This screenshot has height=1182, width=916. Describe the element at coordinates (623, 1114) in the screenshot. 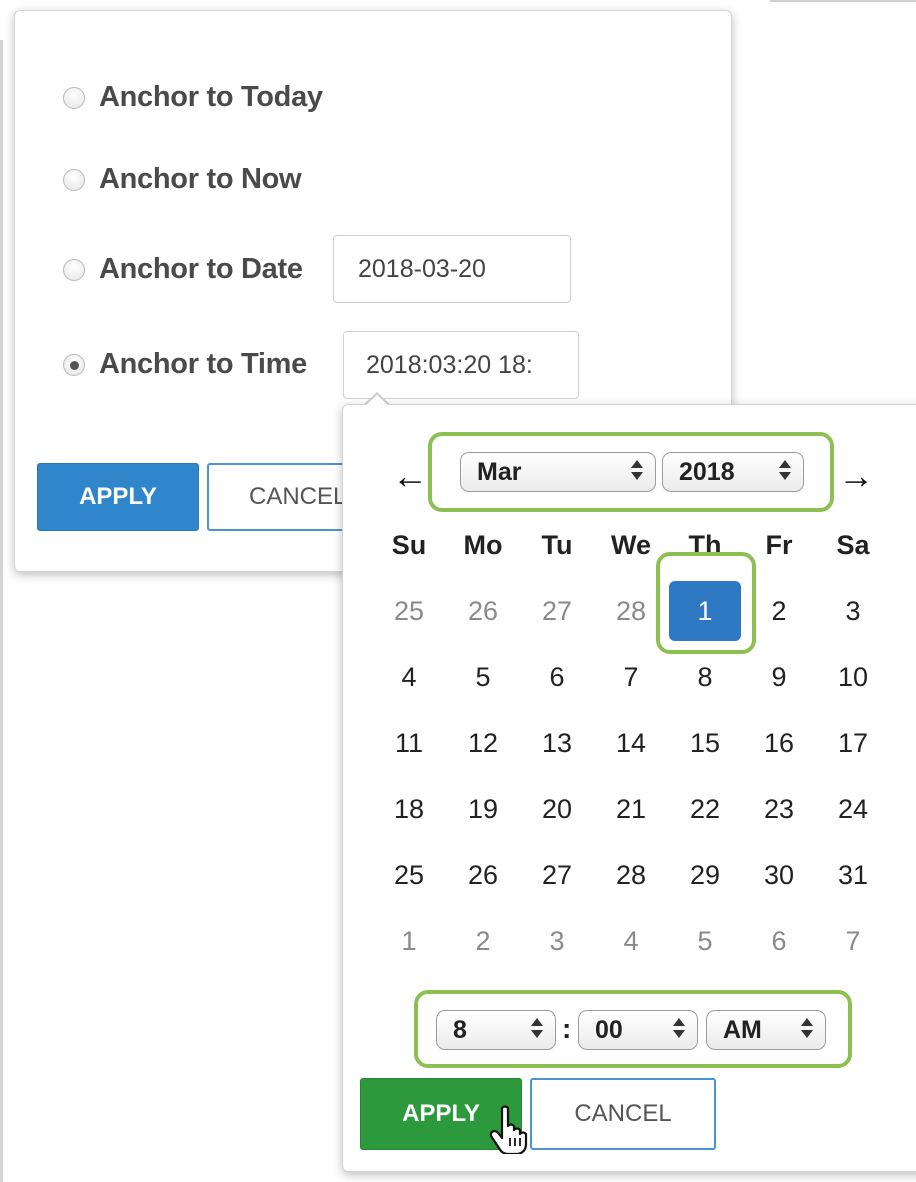

I see `popup-cancel-button: CANCEL` at that location.